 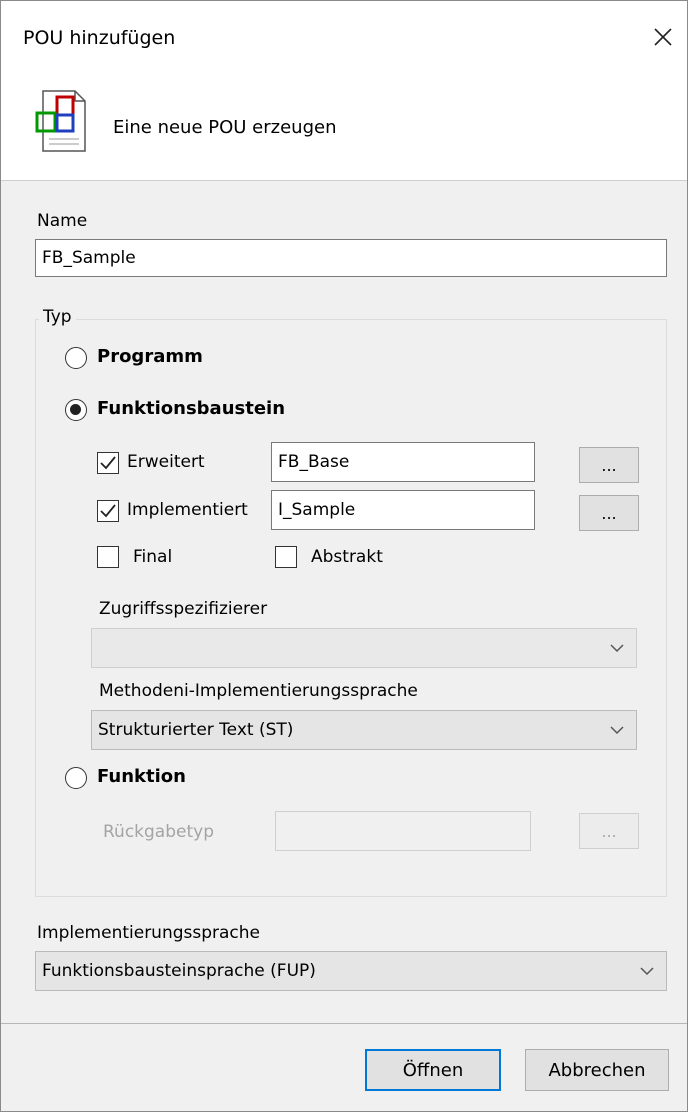 I want to click on return-type-label: Rückgabetyp, so click(x=158, y=832).